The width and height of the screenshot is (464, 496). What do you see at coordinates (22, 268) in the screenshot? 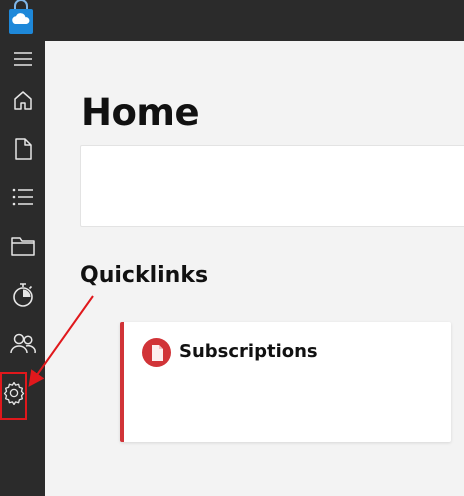
I see `sidebar` at bounding box center [22, 268].